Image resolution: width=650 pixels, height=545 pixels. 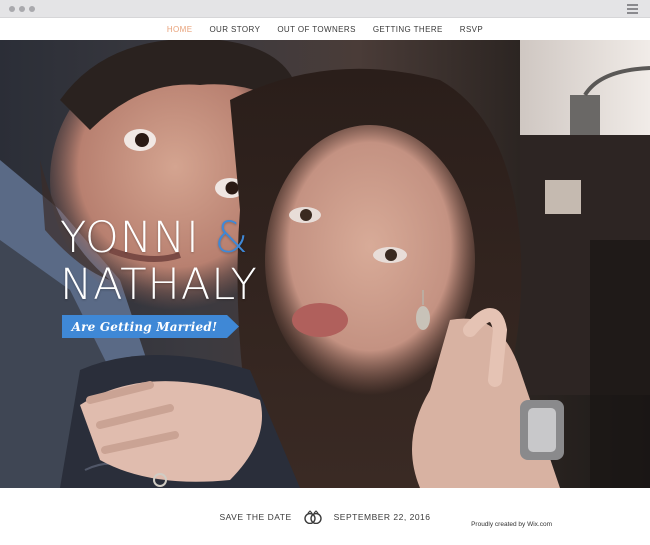 What do you see at coordinates (312, 517) in the screenshot?
I see `wedding-rings-icon` at bounding box center [312, 517].